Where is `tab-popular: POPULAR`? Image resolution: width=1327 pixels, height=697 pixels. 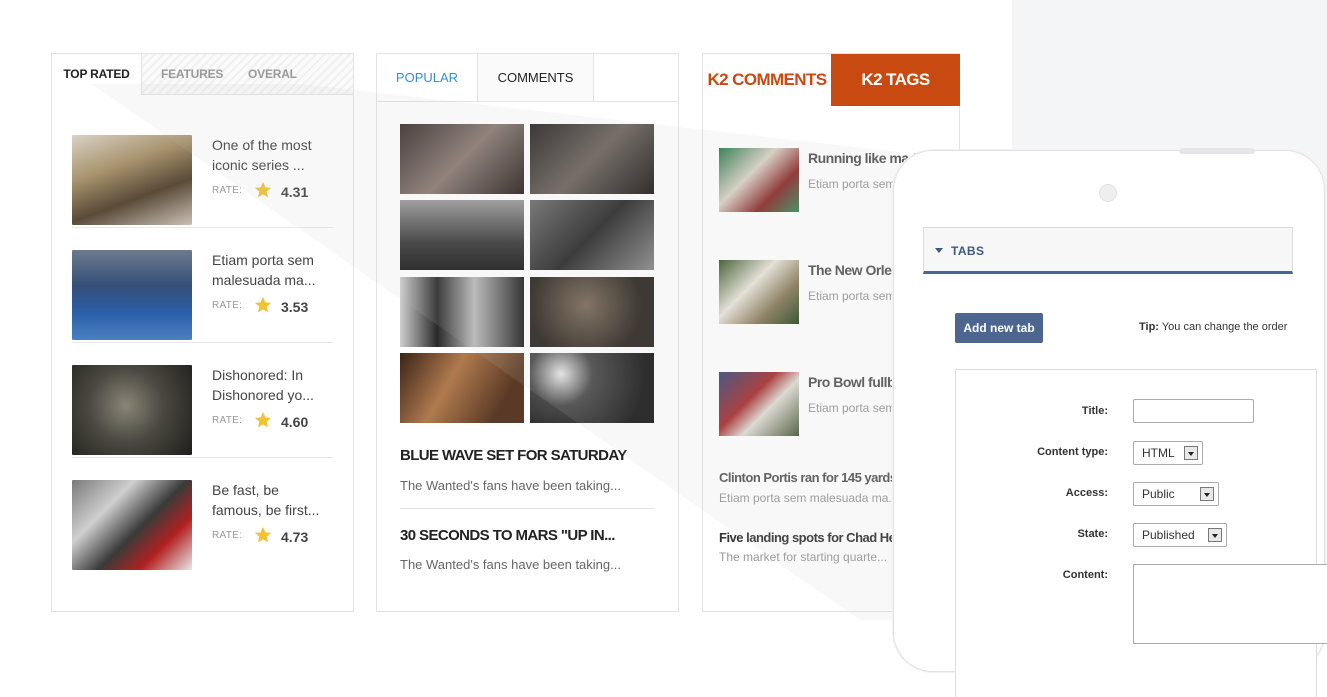
tab-popular: POPULAR is located at coordinates (427, 77).